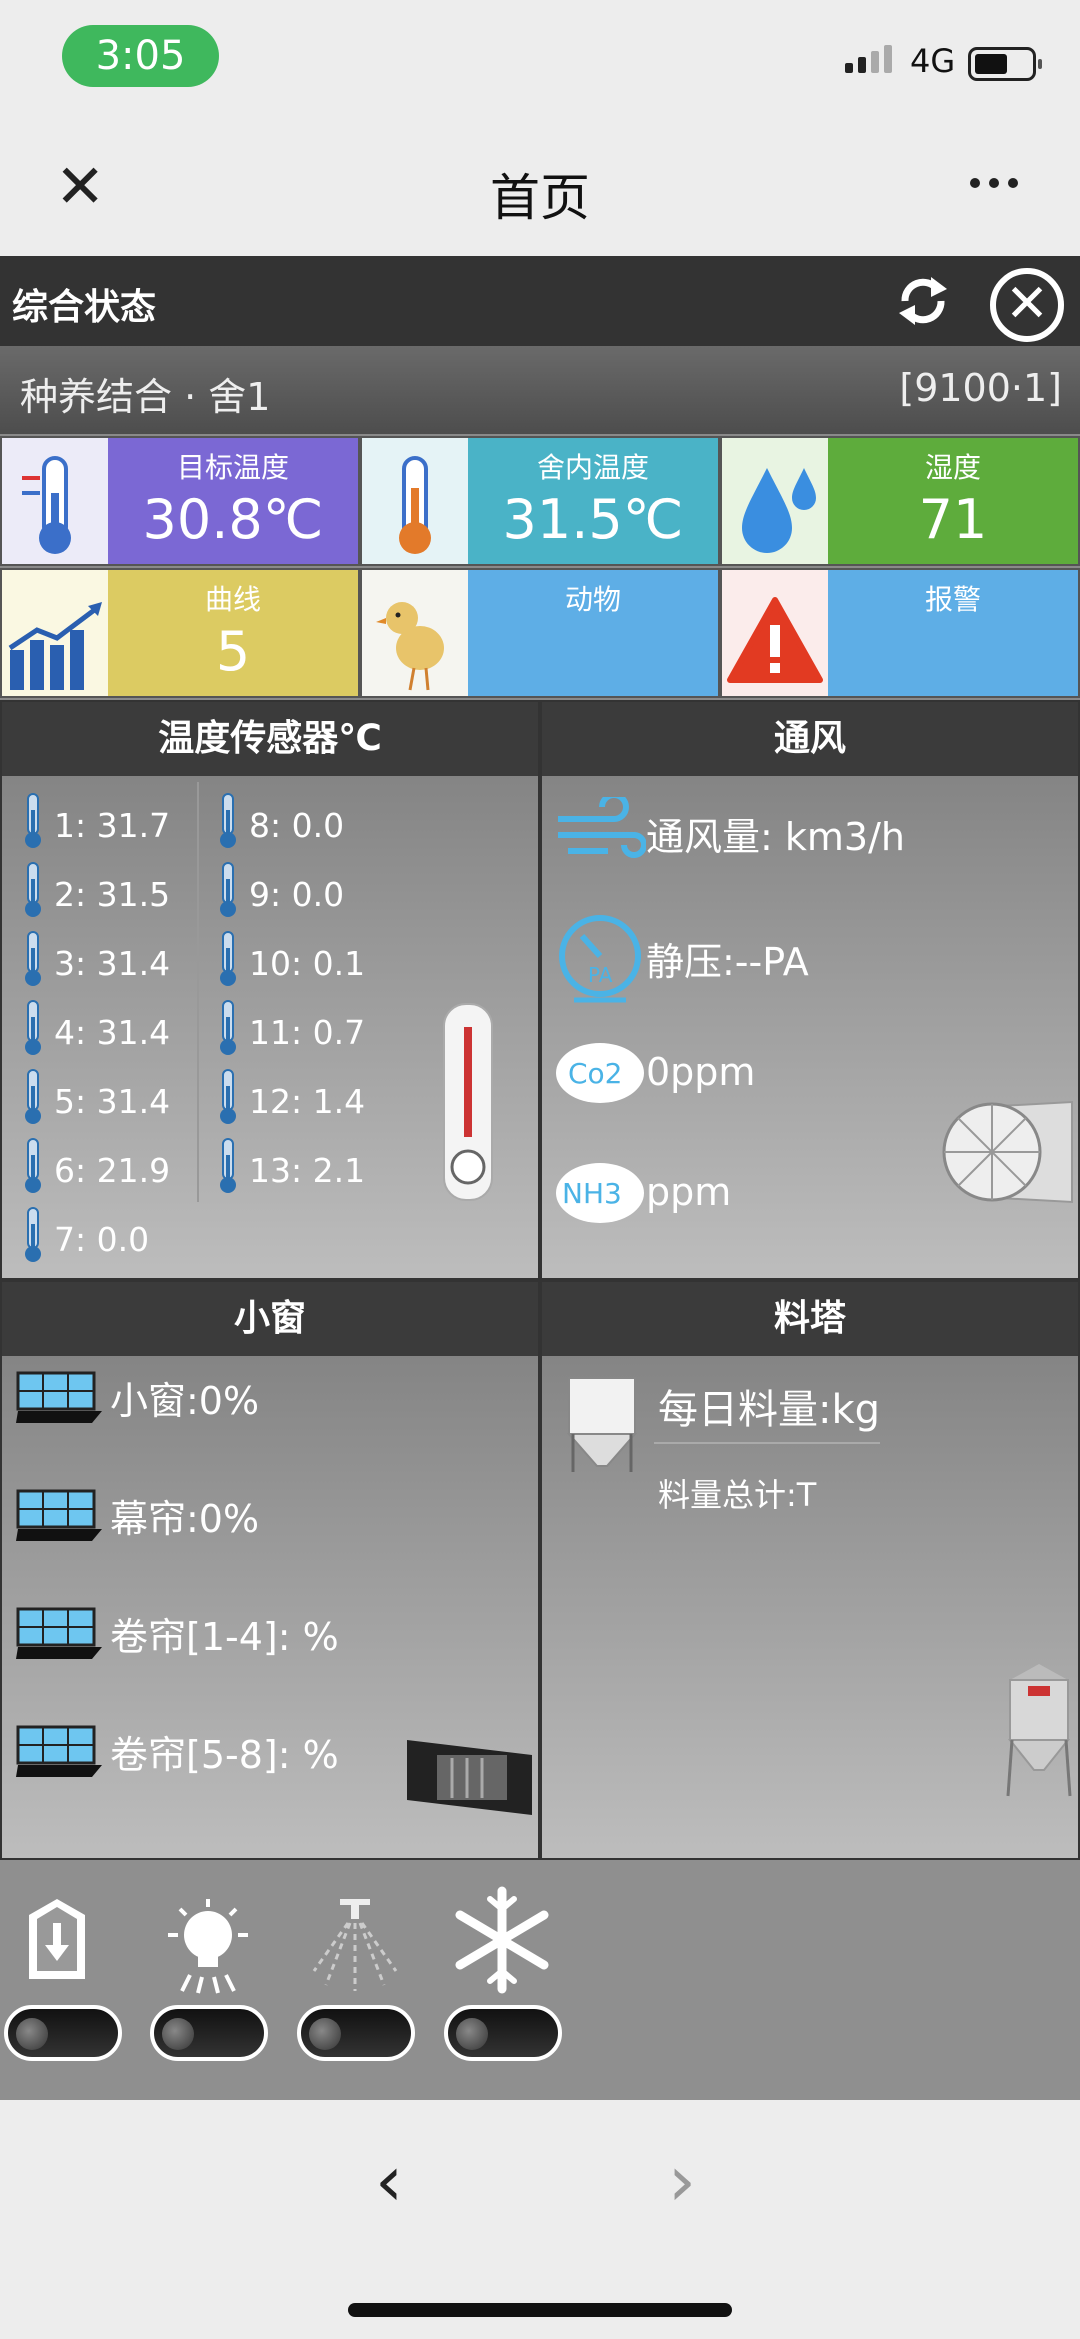 This screenshot has width=1080, height=2339. What do you see at coordinates (270, 1570) in the screenshot?
I see `window-panel: 小窗 小窗:0% 幕帘:0% 卷帘[1-4]: % 卷帘[5-8]: %` at bounding box center [270, 1570].